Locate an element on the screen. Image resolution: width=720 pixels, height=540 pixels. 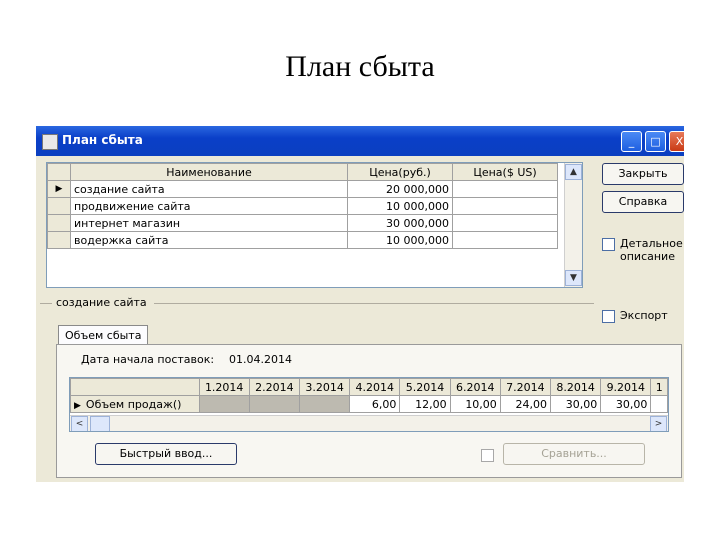
scroll-right-button: > is located at coordinates (658, 423).